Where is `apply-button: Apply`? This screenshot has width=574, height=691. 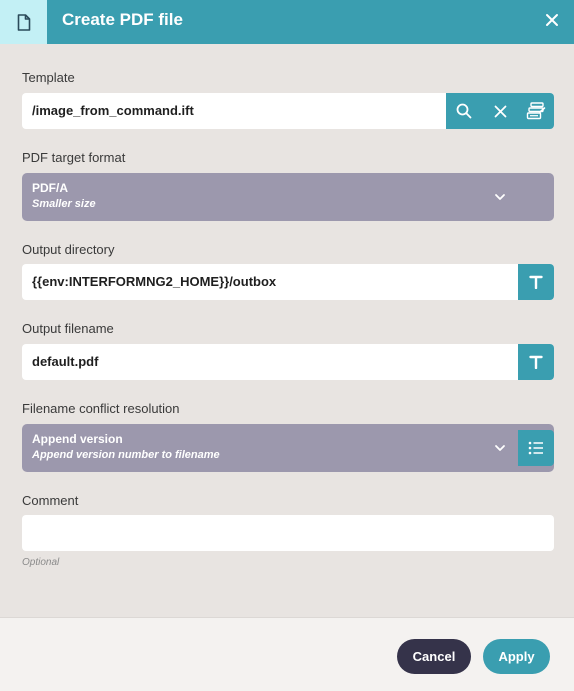
apply-button: Apply is located at coordinates (516, 656).